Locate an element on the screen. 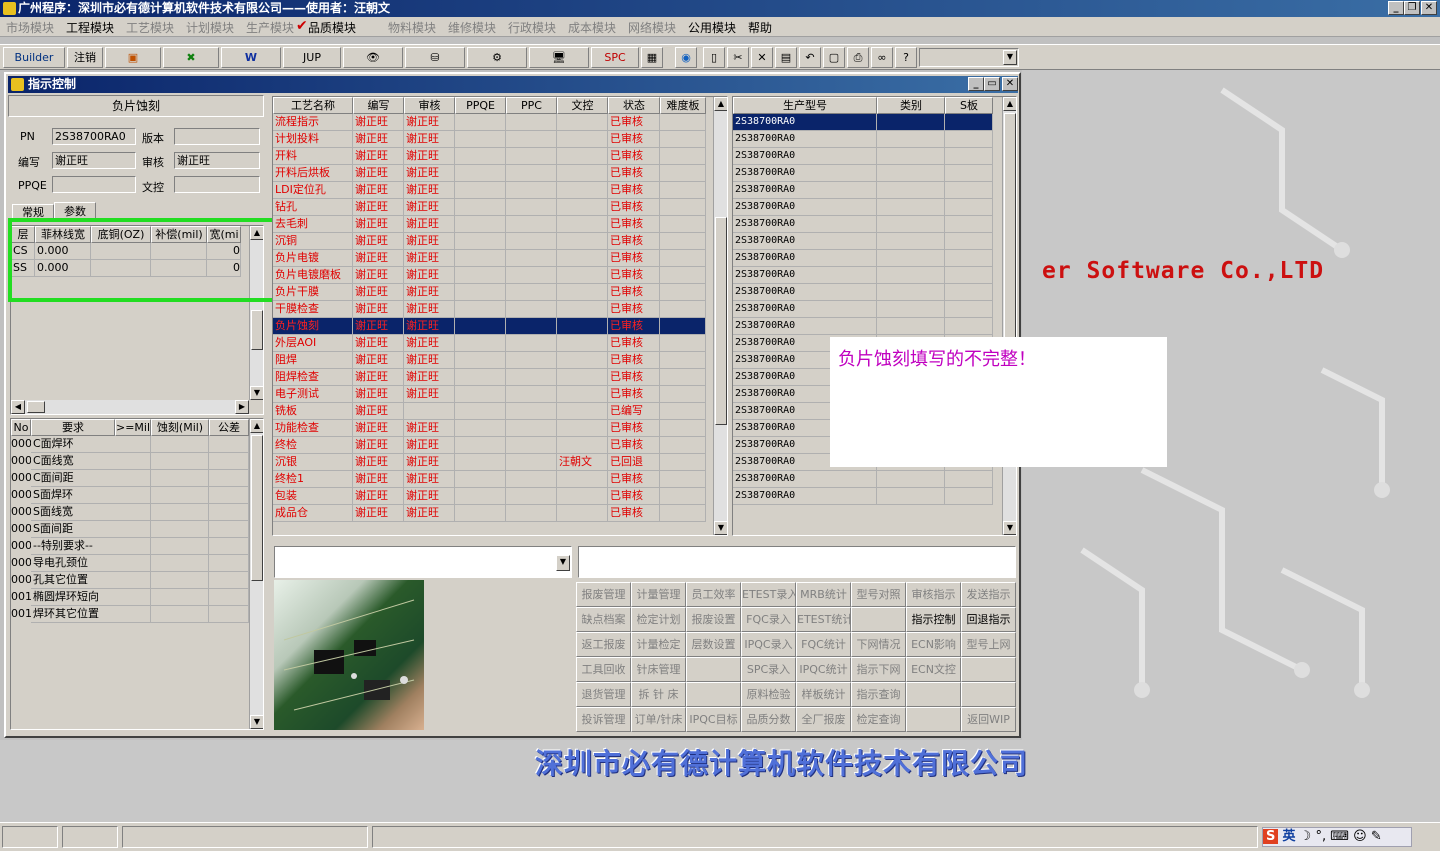  function-button: SPC录入 is located at coordinates (768, 669).